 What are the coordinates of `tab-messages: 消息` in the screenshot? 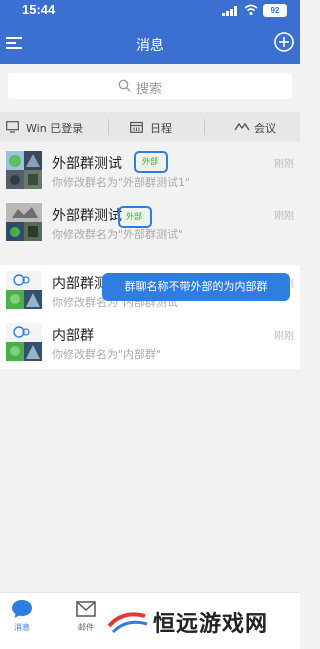 It's located at (22, 616).